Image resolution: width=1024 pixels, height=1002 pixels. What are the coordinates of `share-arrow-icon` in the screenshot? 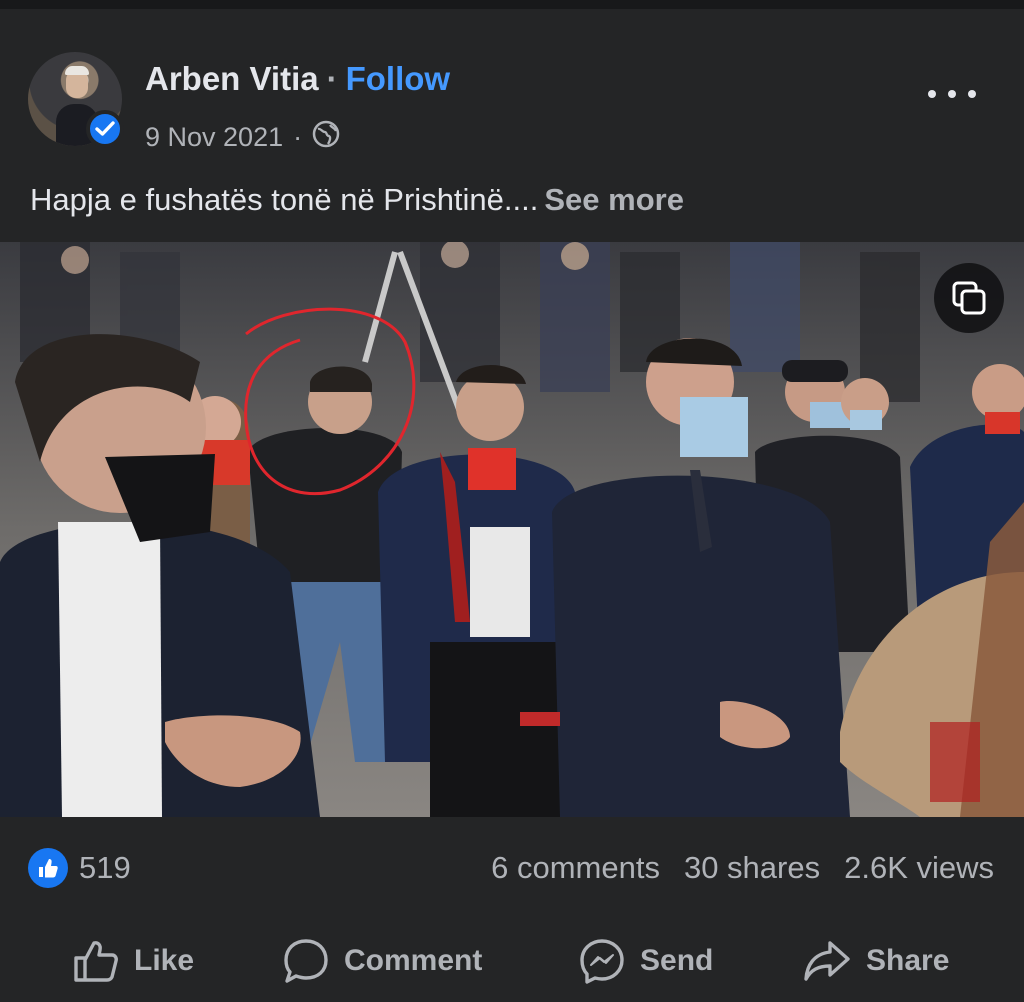 It's located at (827, 961).